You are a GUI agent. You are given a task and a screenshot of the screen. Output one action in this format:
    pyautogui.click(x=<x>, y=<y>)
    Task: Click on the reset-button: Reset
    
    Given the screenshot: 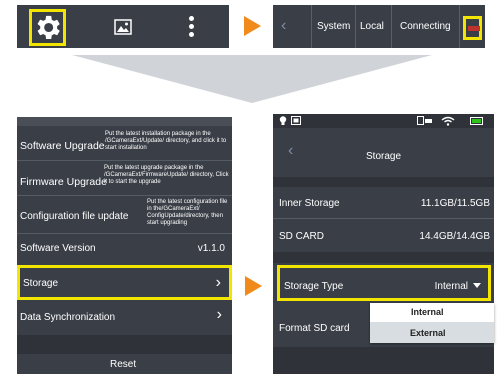 What is the action you would take?
    pyautogui.click(x=123, y=364)
    